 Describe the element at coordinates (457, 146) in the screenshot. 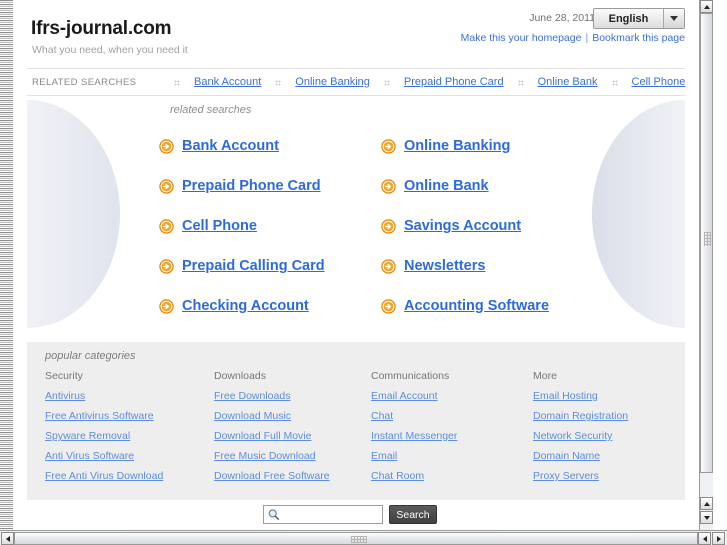

I see `related-search-link: Online Banking` at that location.